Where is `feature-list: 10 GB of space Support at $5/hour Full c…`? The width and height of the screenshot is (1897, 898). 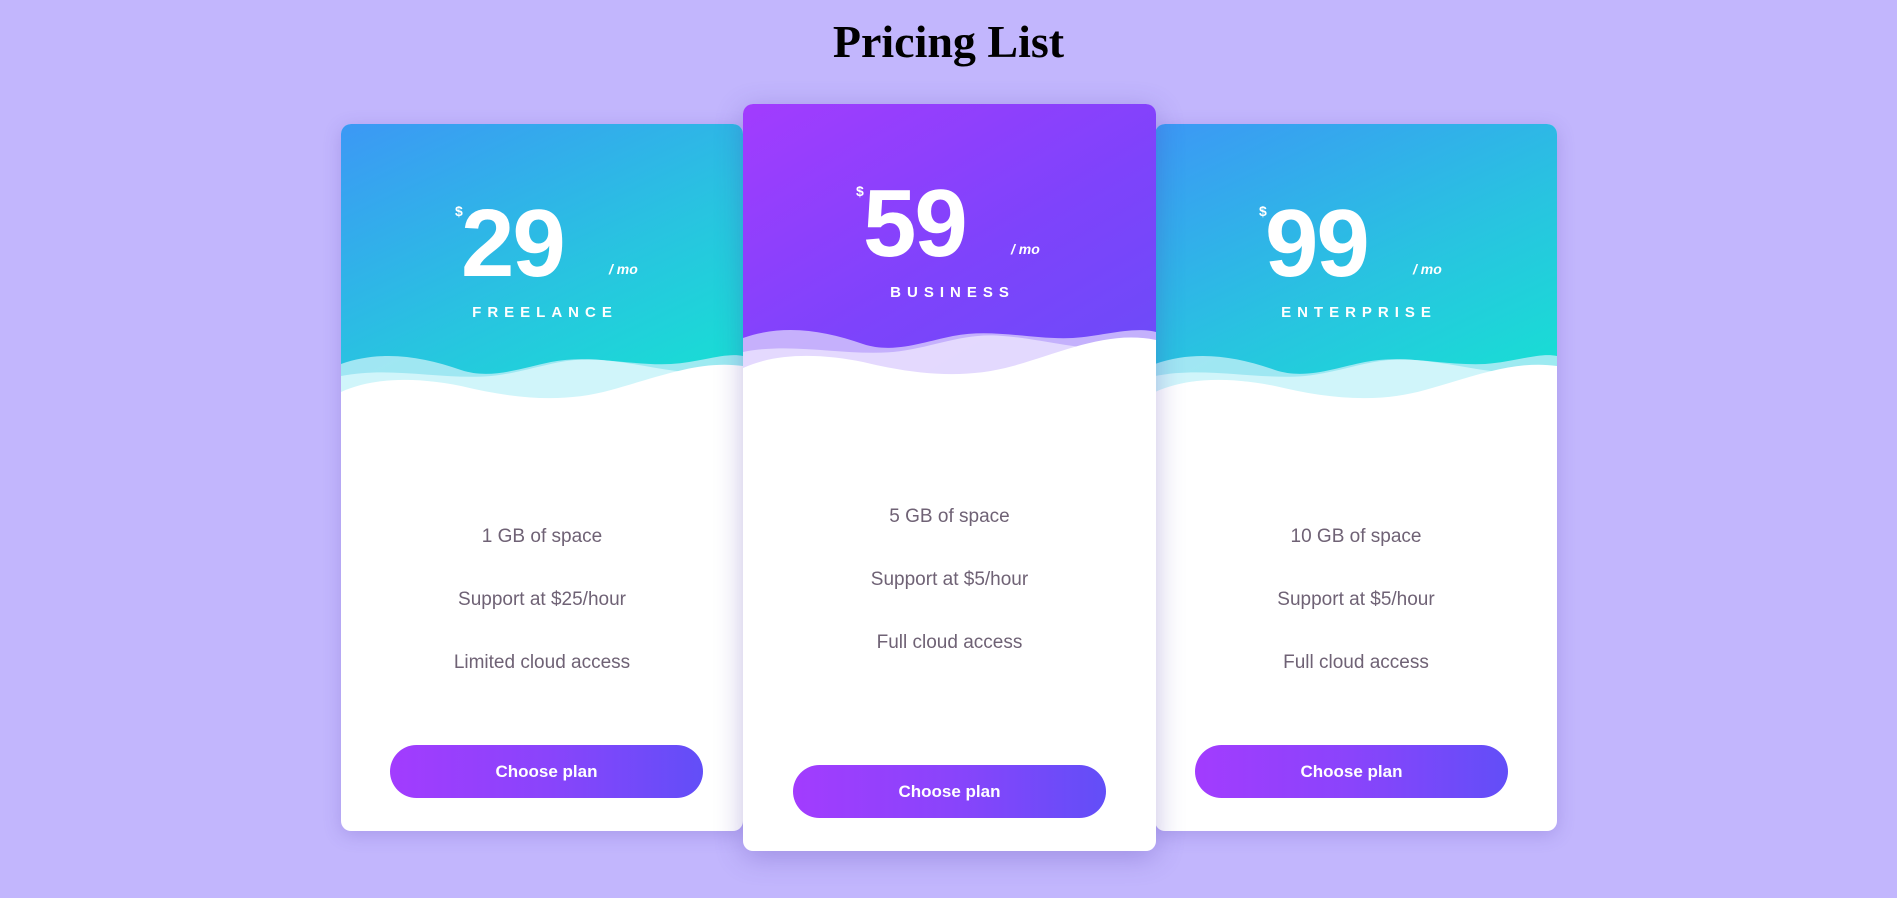 feature-list: 10 GB of space Support at $5/hour Full c… is located at coordinates (1356, 620).